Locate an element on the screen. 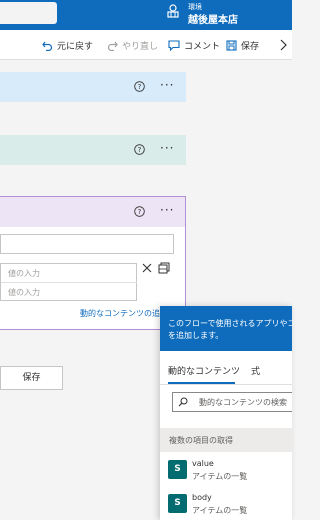 The width and height of the screenshot is (320, 520). redo-button: やり直し is located at coordinates (132, 45).